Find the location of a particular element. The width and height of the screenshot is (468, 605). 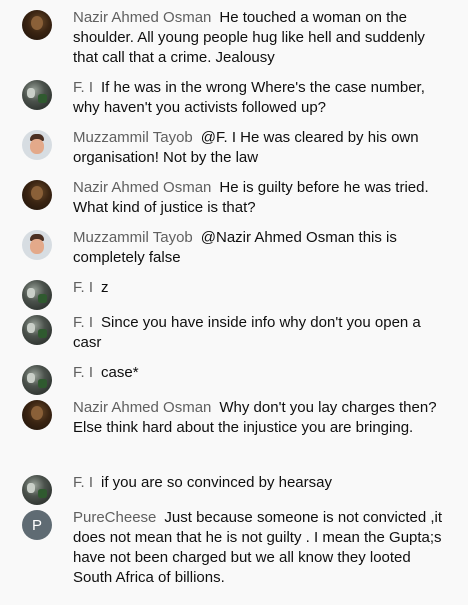

author-name: PureCheese is located at coordinates (114, 517).